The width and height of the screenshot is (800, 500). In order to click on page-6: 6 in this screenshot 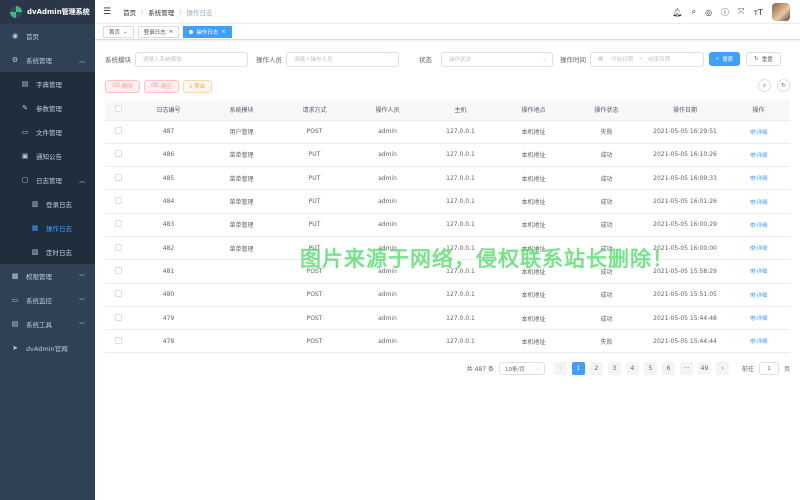, I will do `click(668, 368)`.